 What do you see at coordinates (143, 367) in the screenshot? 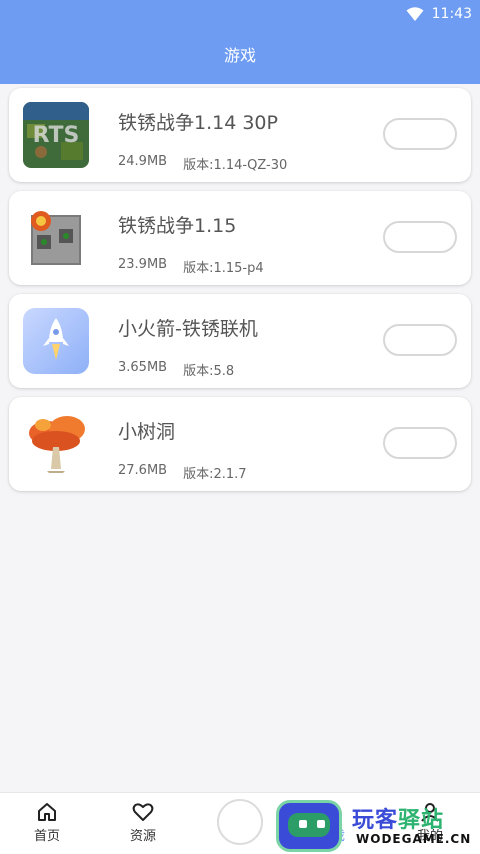
I see `game-size: 3.65MB` at bounding box center [143, 367].